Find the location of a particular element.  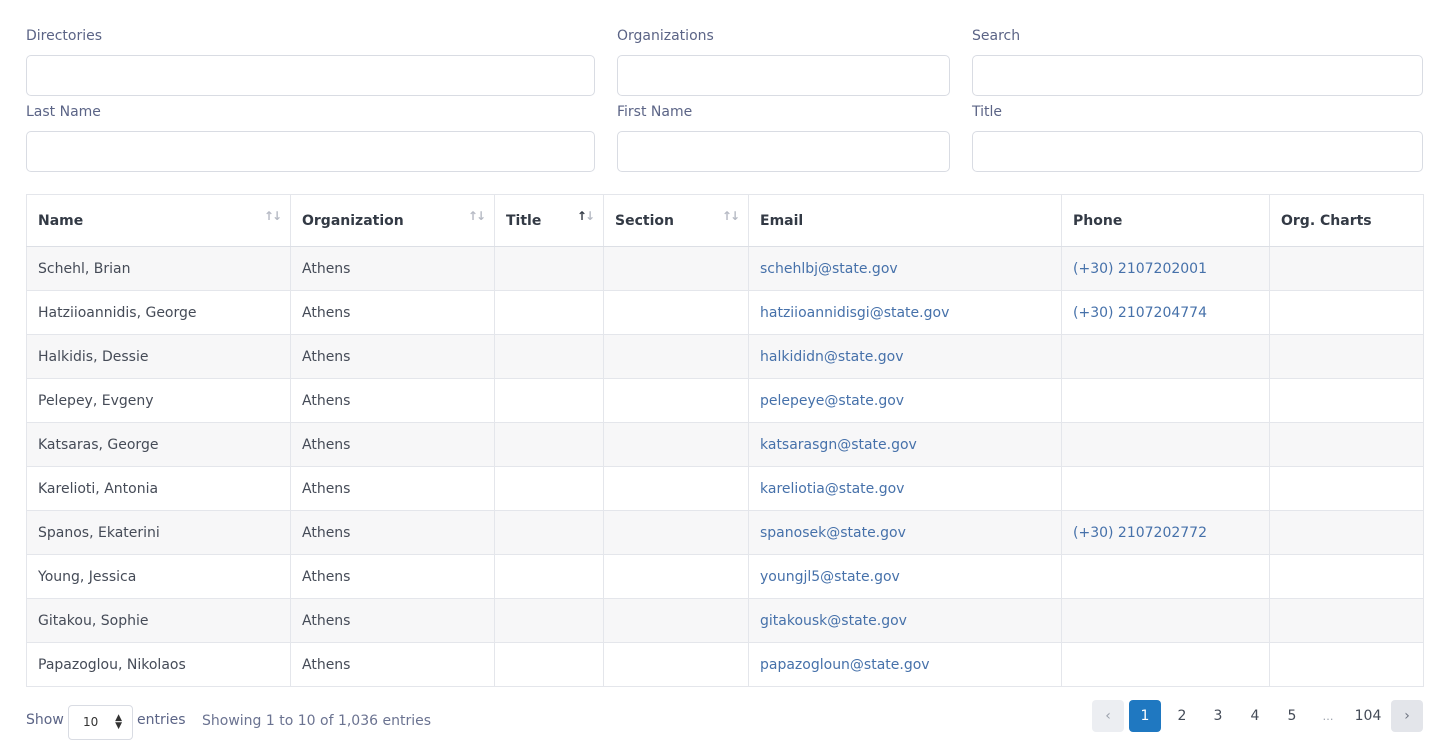

organizations-label: Organizations is located at coordinates (665, 36).